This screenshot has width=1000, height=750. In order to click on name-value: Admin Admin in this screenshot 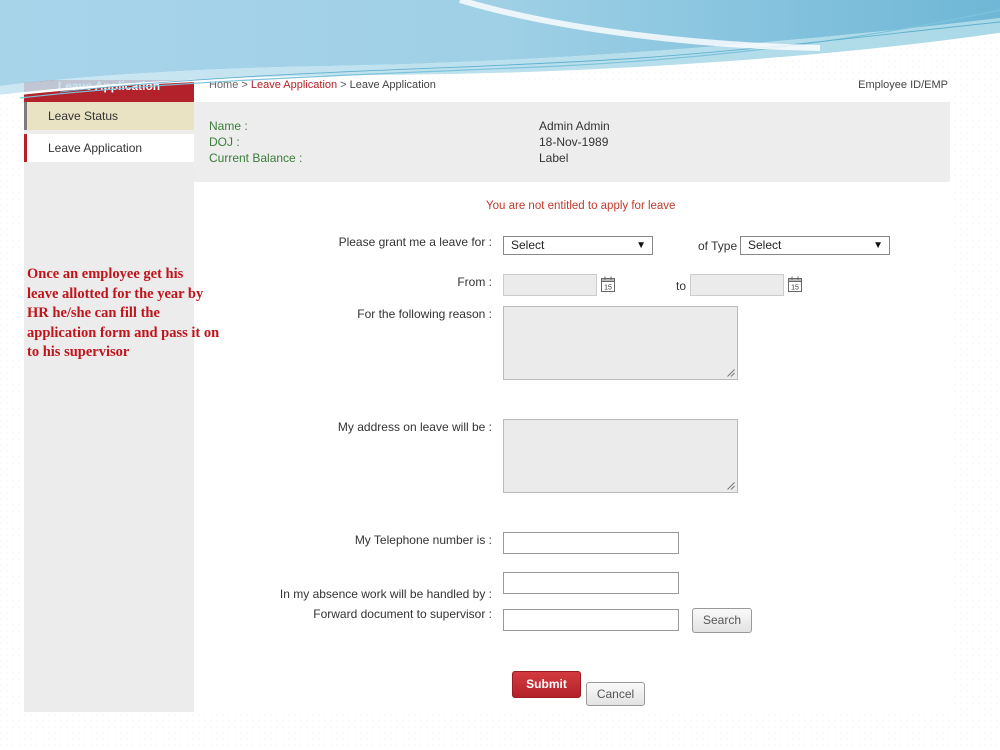, I will do `click(574, 126)`.